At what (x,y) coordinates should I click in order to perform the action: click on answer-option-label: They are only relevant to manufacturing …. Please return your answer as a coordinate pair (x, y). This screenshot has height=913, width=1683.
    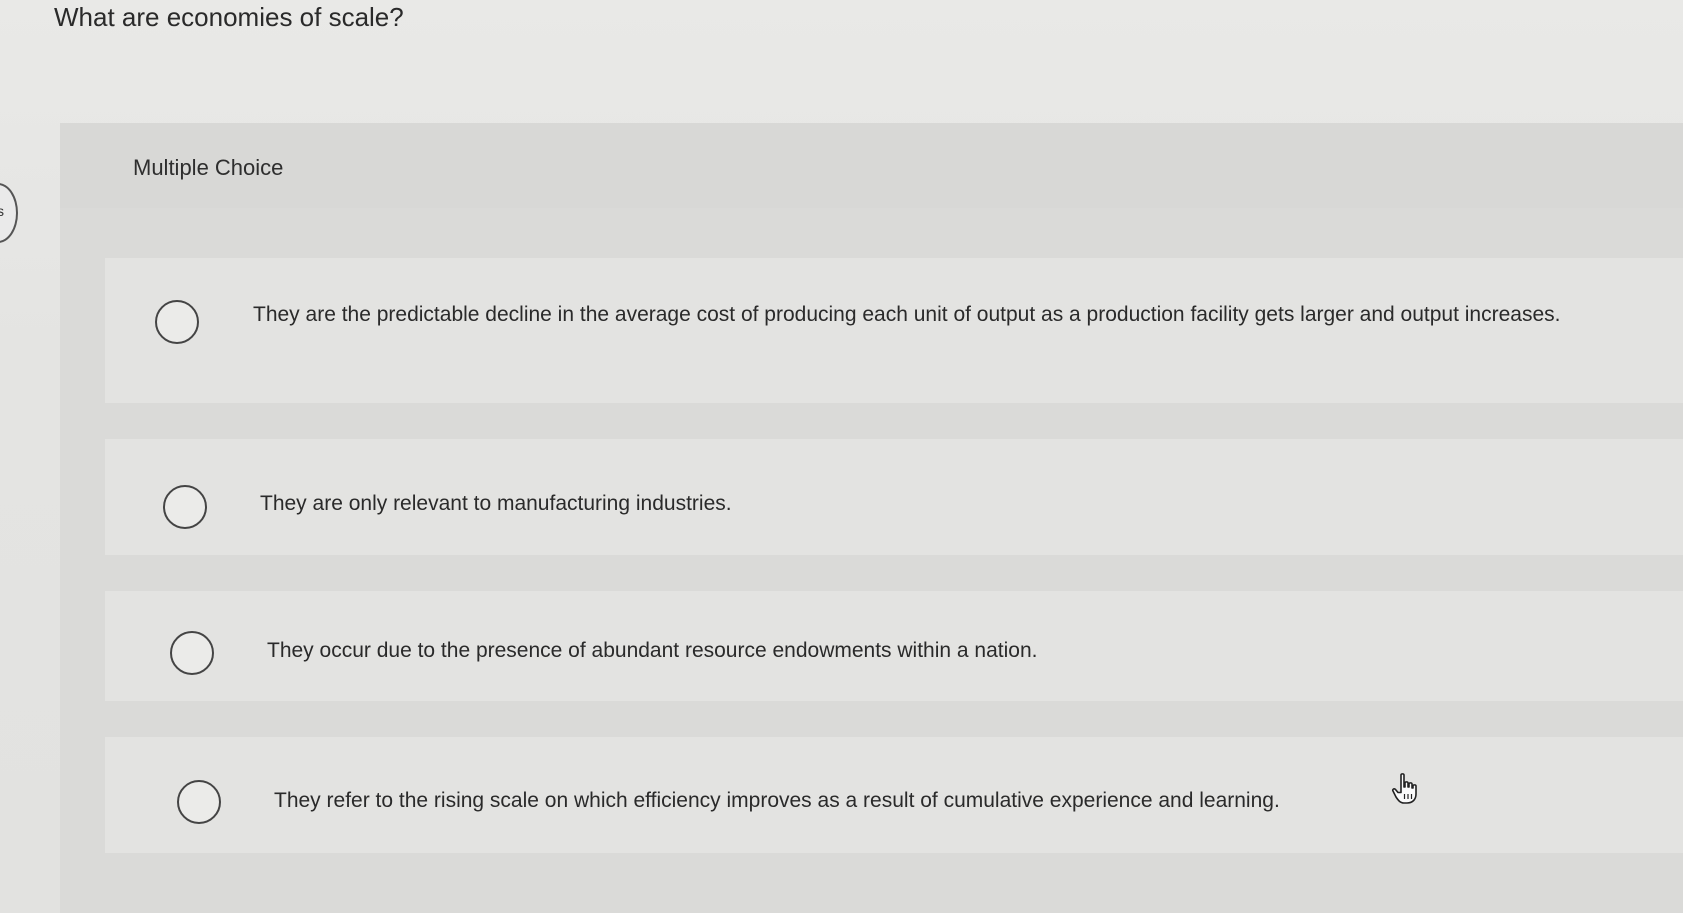
    Looking at the image, I should click on (496, 503).